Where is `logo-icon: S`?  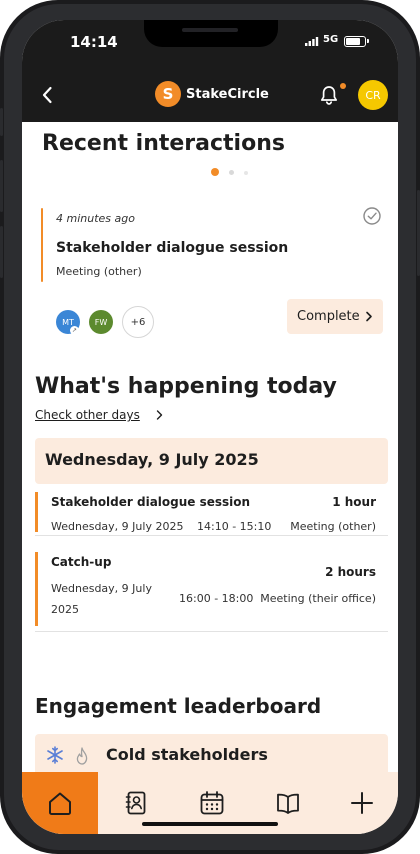 logo-icon: S is located at coordinates (168, 94).